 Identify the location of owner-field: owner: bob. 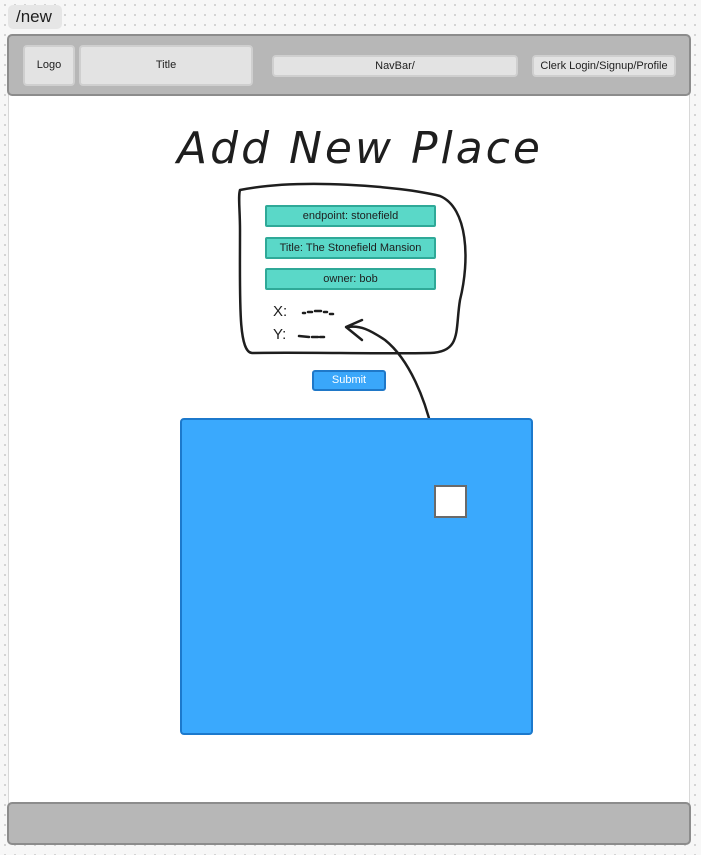
(350, 279).